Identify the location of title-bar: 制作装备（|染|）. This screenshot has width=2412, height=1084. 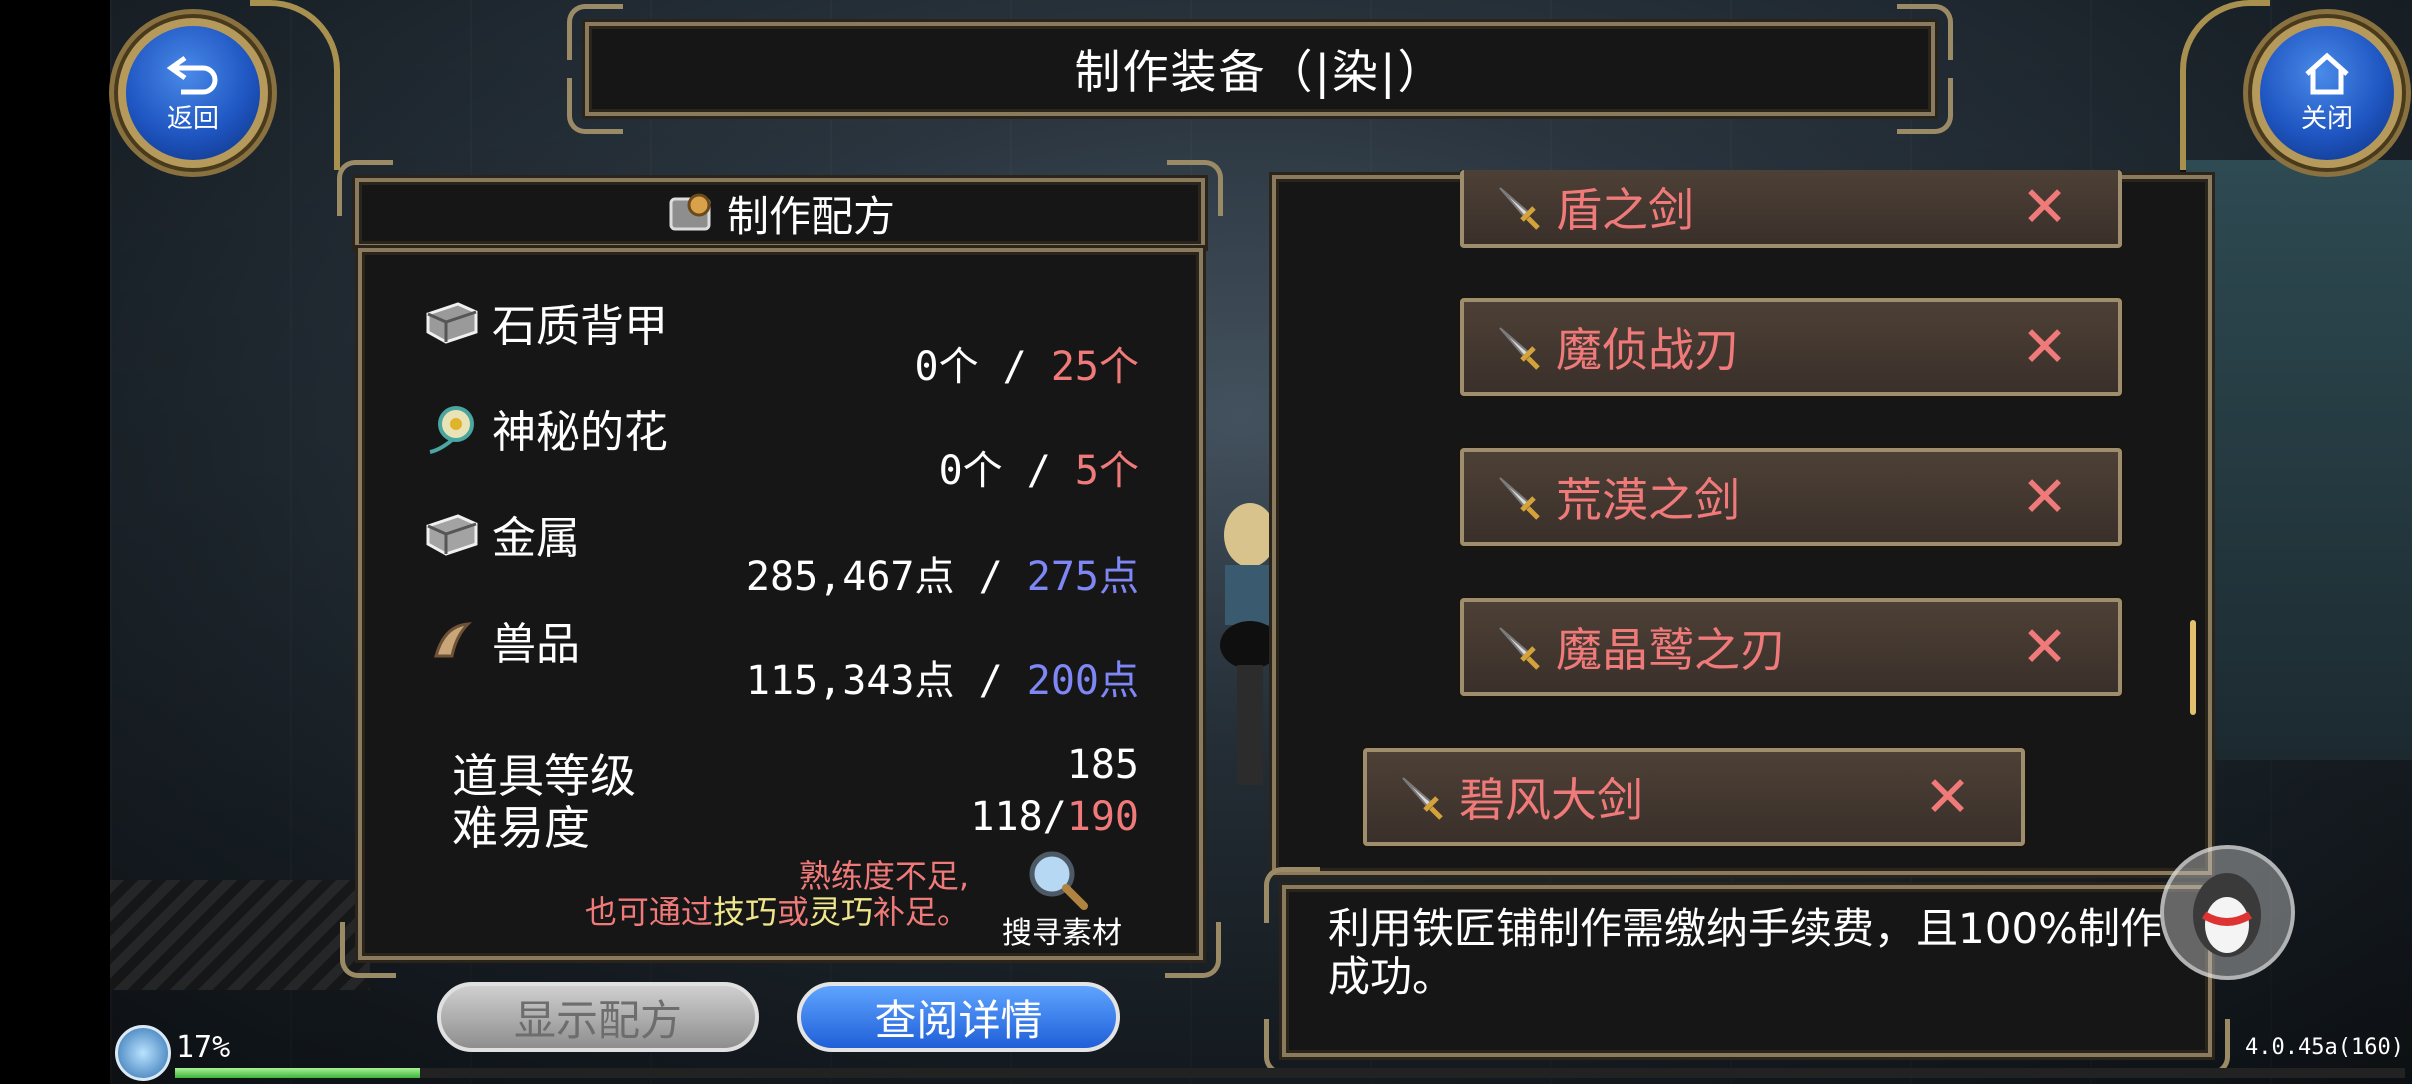
(1260, 69).